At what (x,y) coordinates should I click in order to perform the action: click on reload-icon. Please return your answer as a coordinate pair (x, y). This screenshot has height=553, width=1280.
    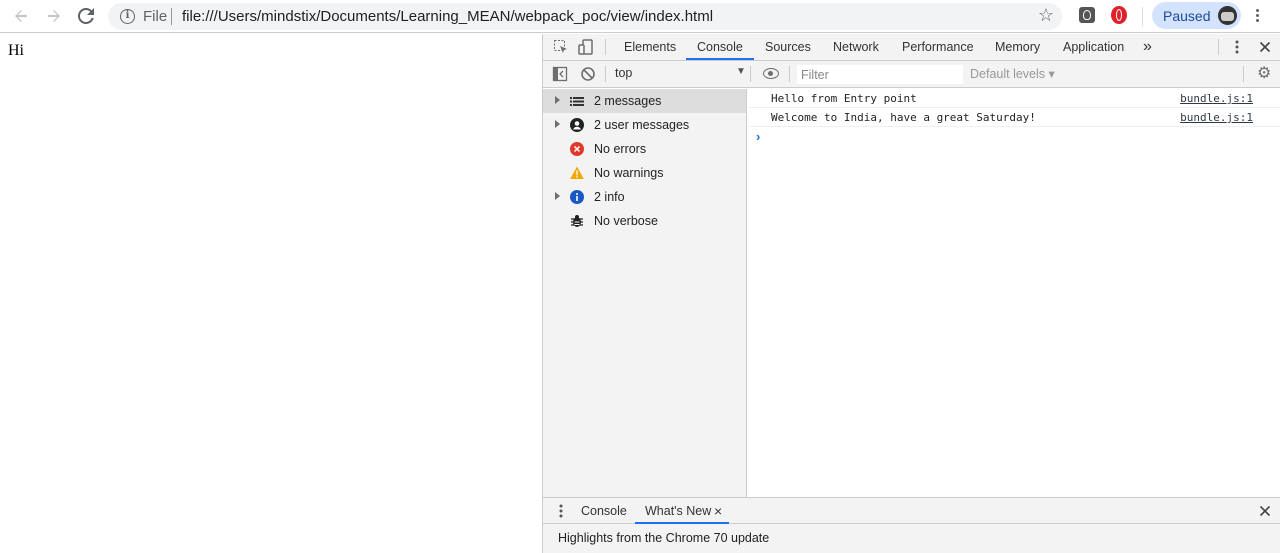
    Looking at the image, I should click on (86, 16).